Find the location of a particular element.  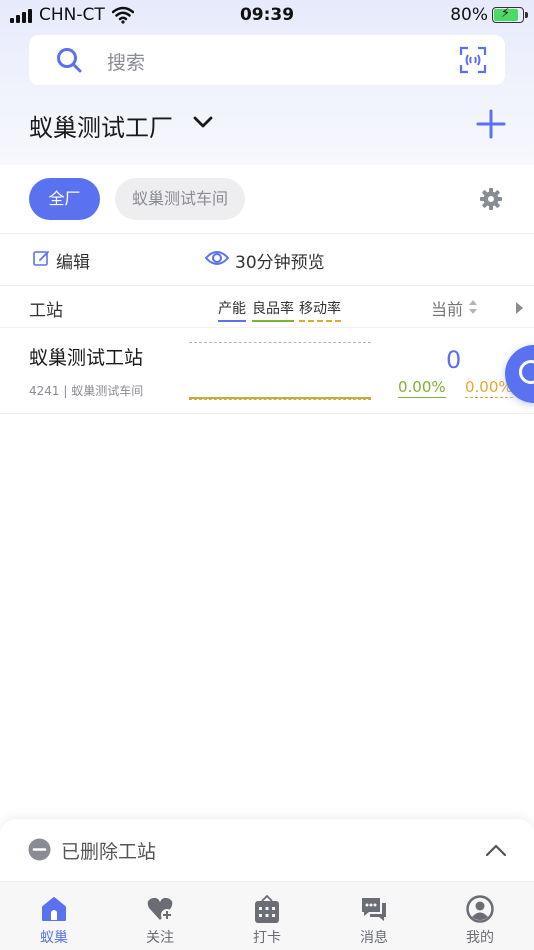

action-row: 编辑 30分钟预览 is located at coordinates (267, 260).